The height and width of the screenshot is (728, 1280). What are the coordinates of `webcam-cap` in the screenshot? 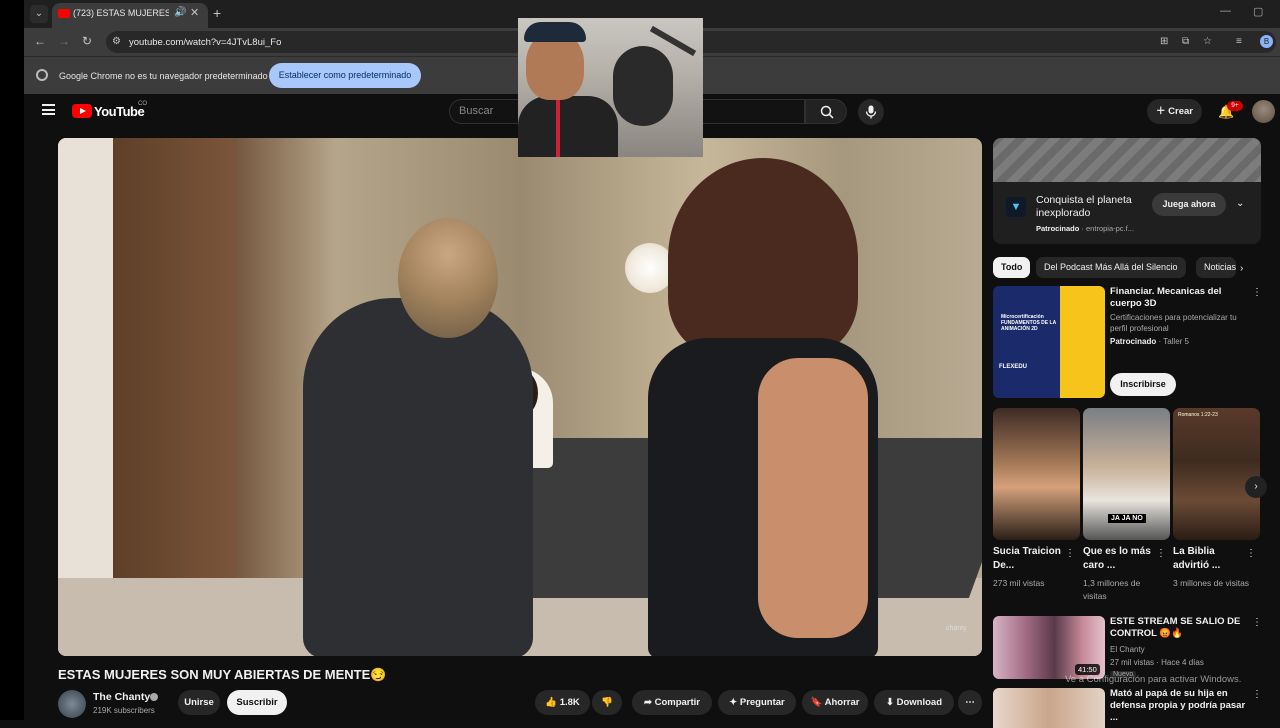 It's located at (555, 32).